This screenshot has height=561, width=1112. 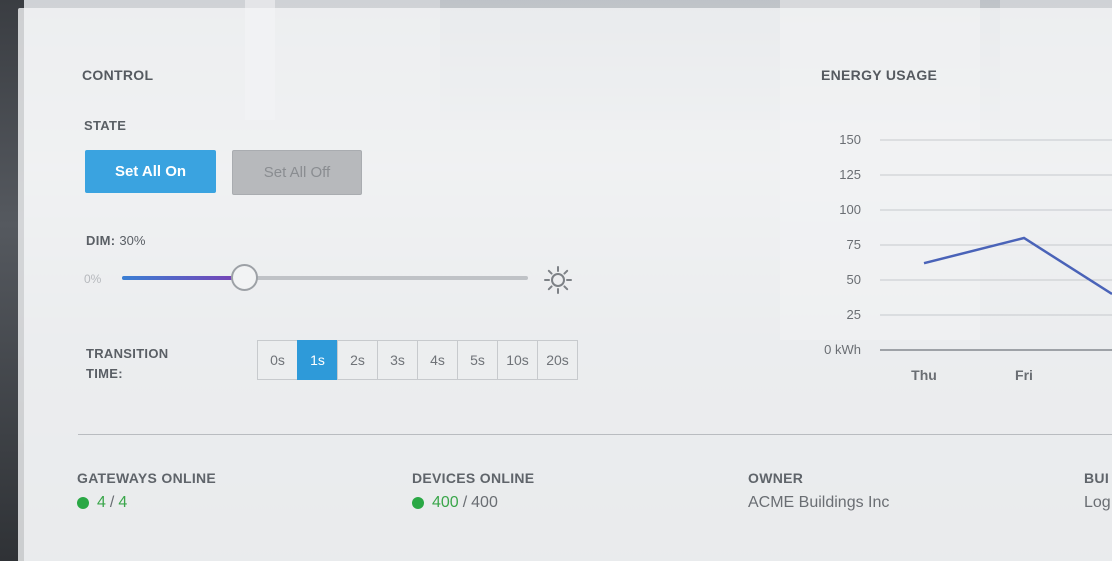 I want to click on y-tick-label: 125, so click(x=850, y=174).